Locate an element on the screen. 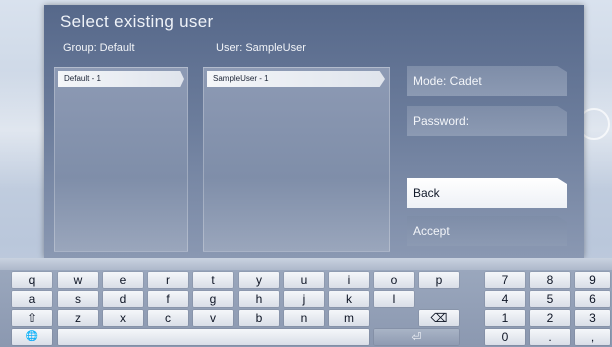  key-p: p is located at coordinates (439, 280).